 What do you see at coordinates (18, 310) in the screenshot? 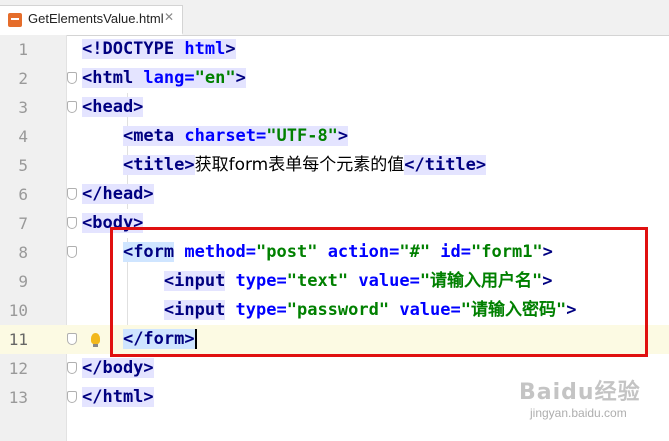
I see `line-number: 10` at bounding box center [18, 310].